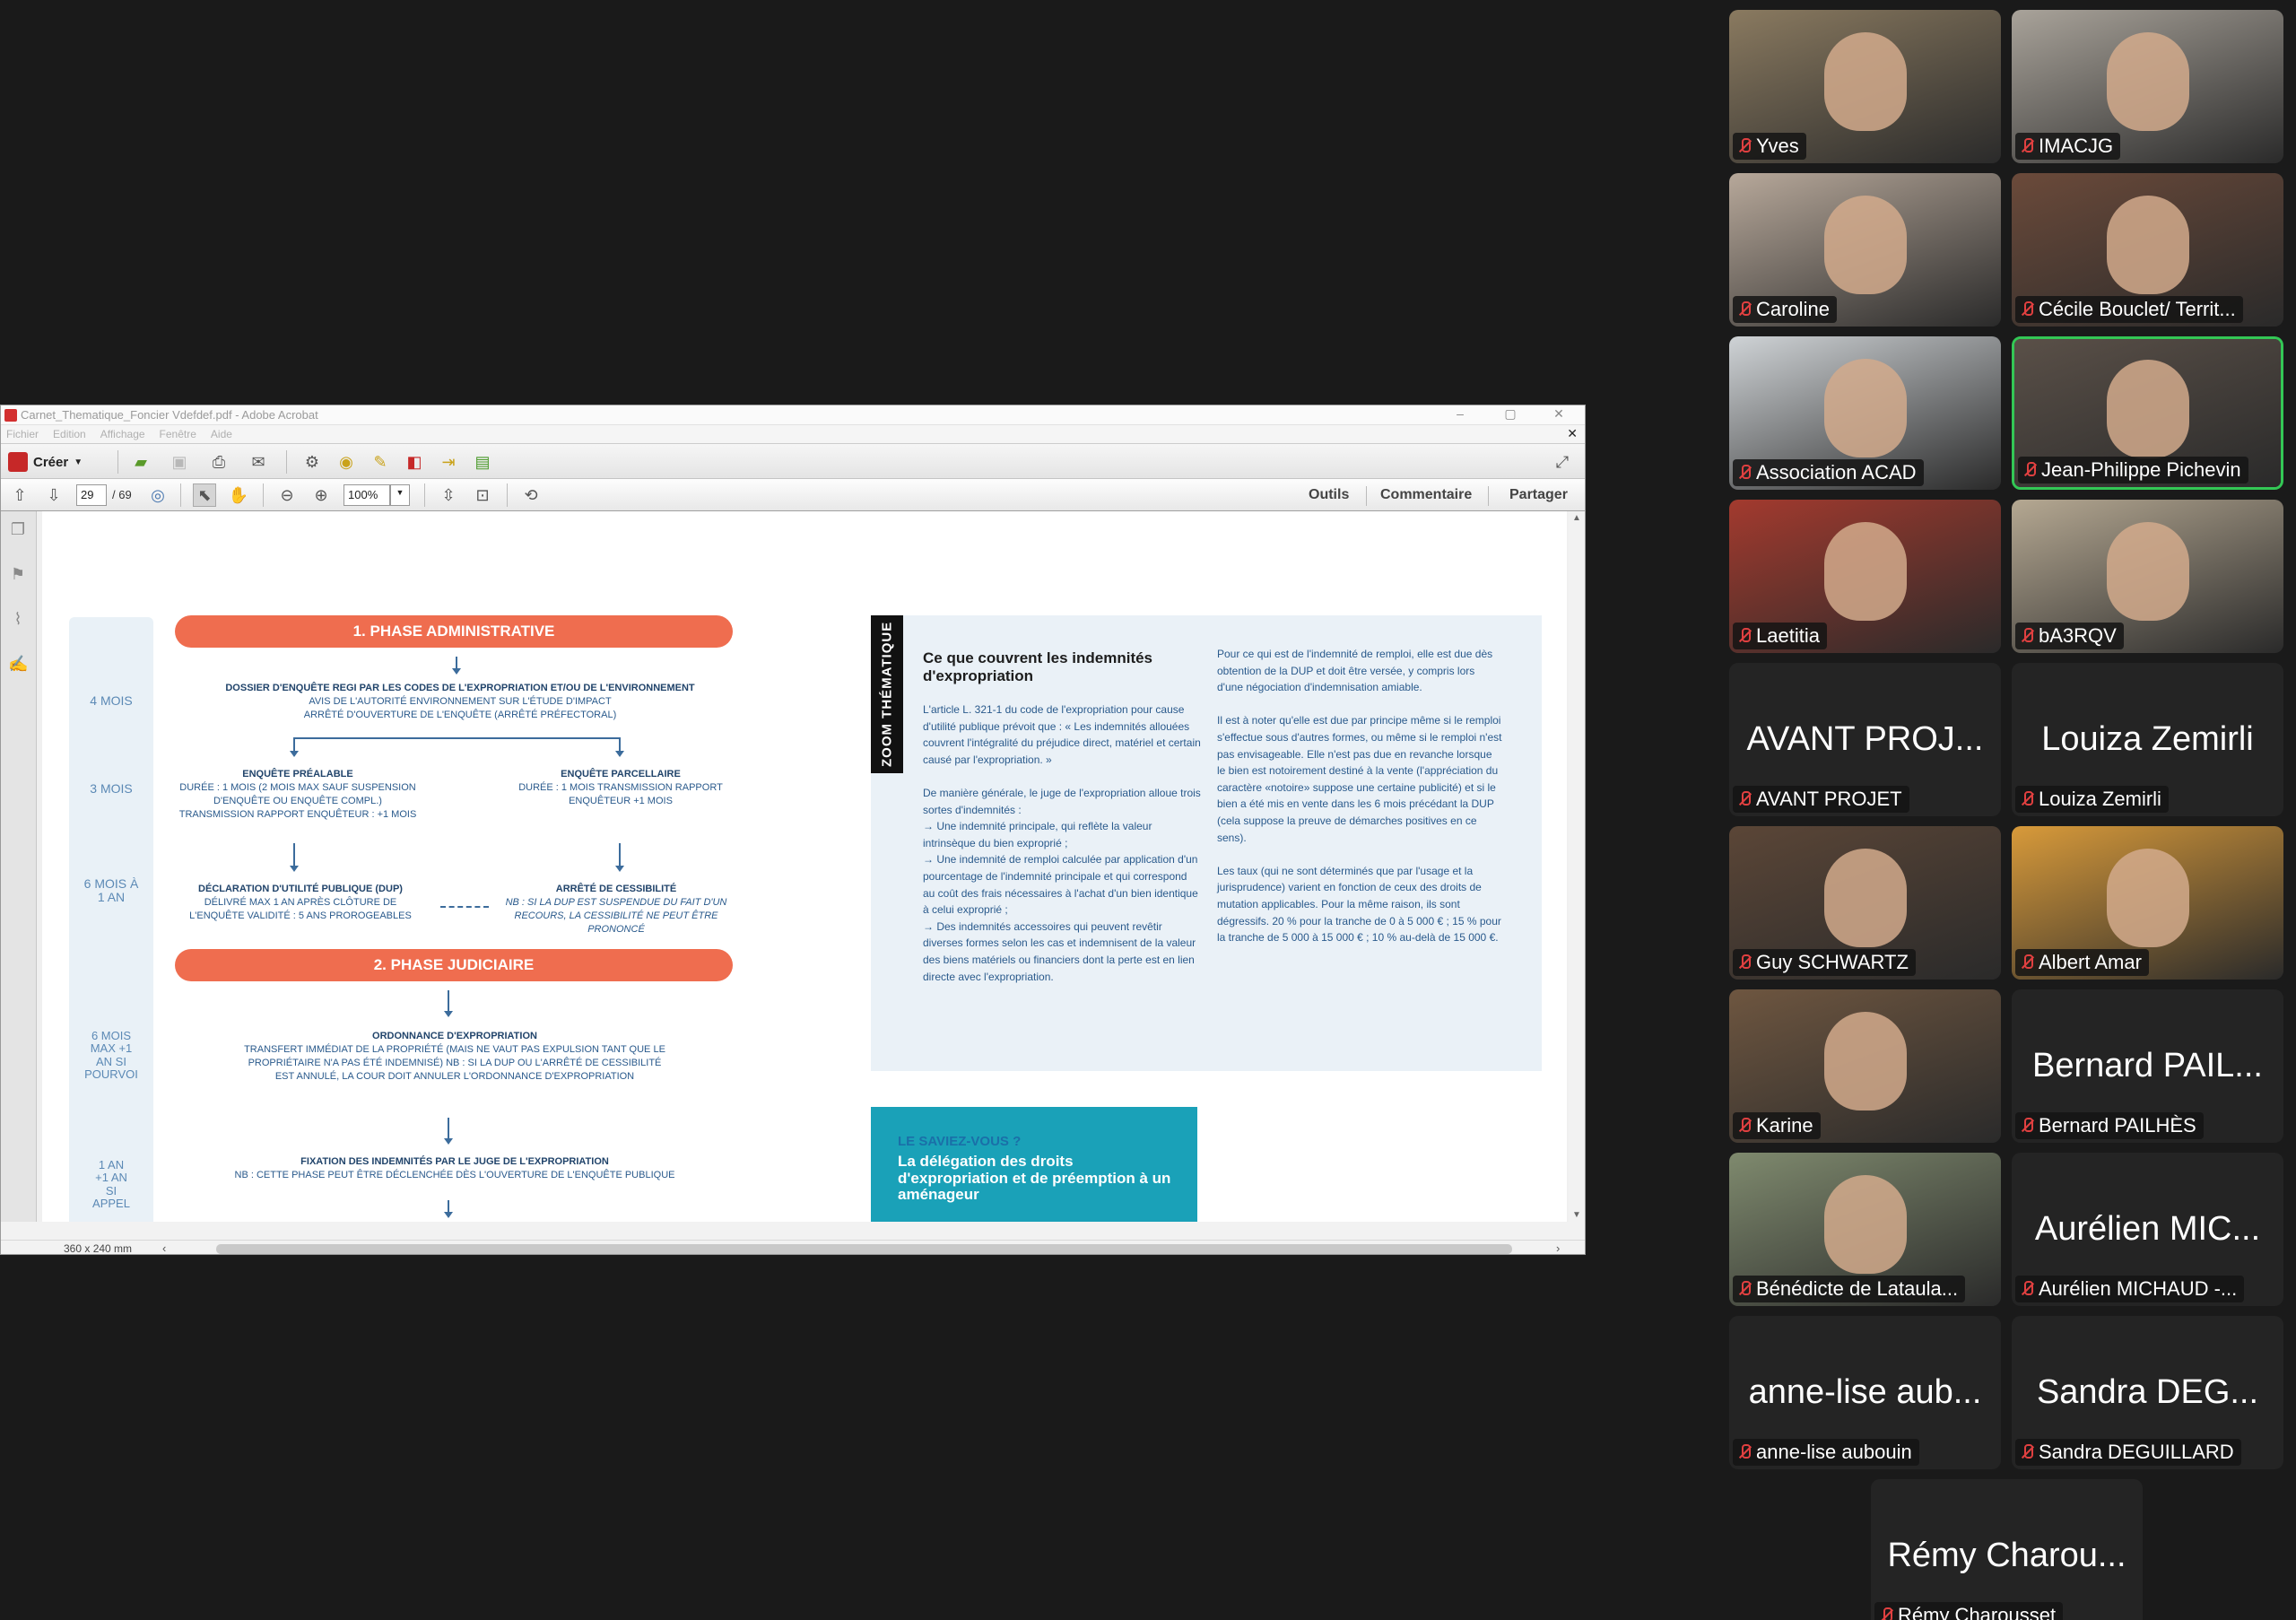 The height and width of the screenshot is (1620, 2296). I want to click on participant-name: Association ACAD, so click(1836, 472).